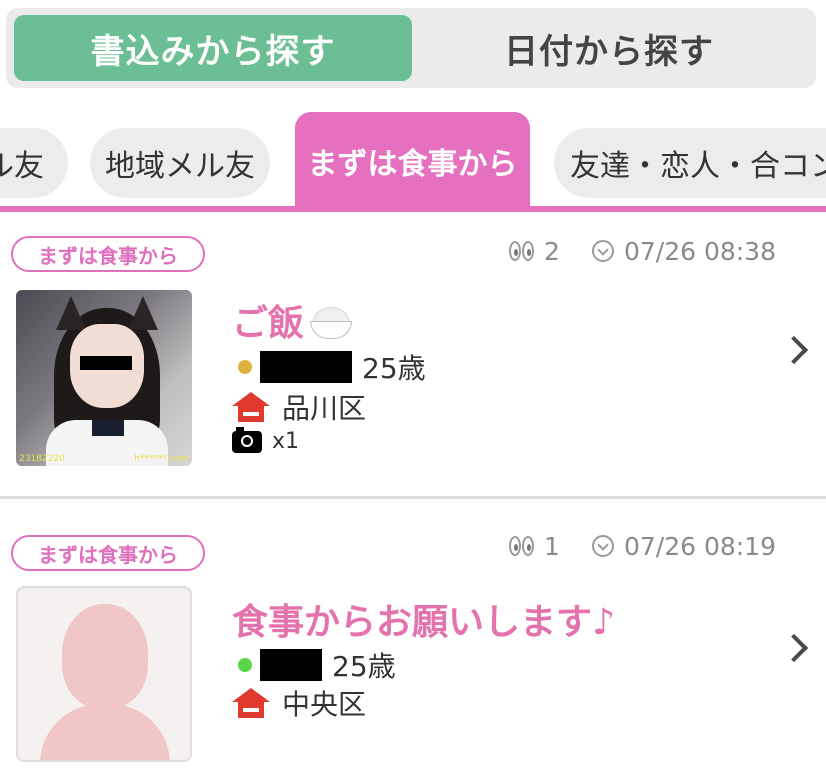 The width and height of the screenshot is (826, 777). What do you see at coordinates (699, 251) in the screenshot?
I see `post-datetime: 07/26 08:38` at bounding box center [699, 251].